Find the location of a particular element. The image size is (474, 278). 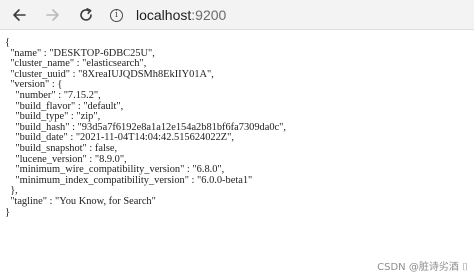

arrow-left-icon is located at coordinates (19, 15).